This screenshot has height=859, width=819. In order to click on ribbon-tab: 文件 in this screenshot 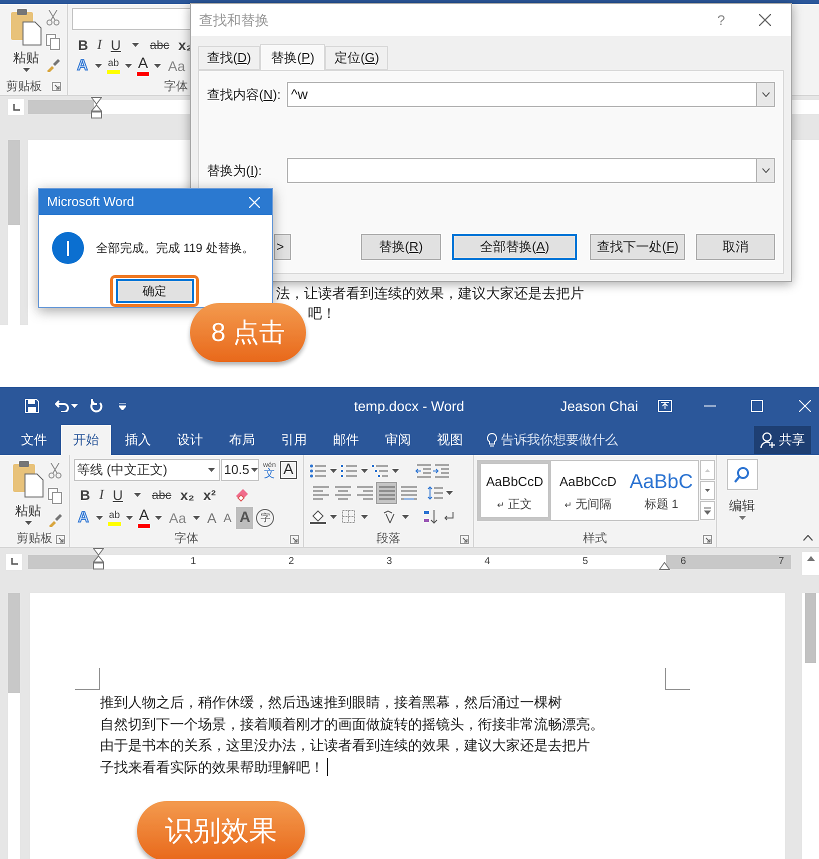, I will do `click(34, 440)`.